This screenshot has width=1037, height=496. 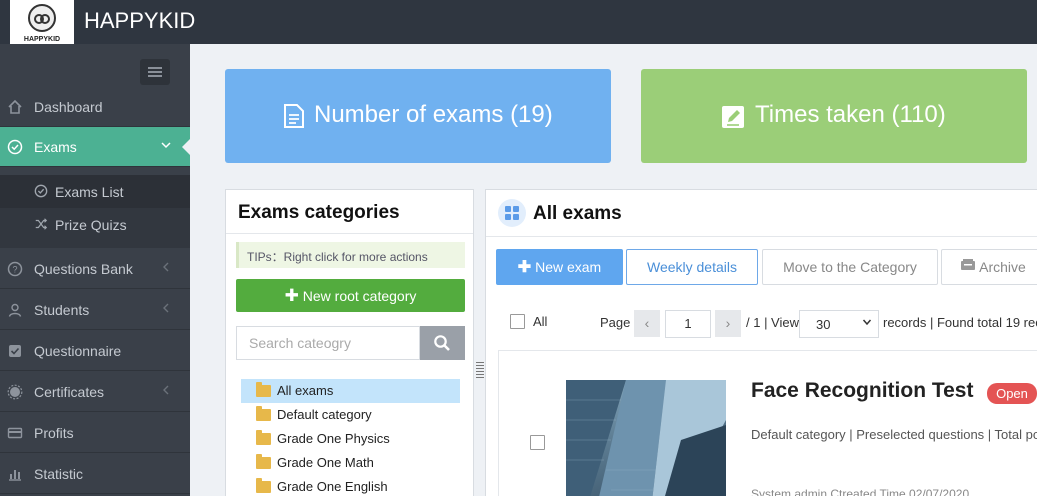 I want to click on sidebar-subitem-label: Prize Quizs, so click(x=91, y=225).